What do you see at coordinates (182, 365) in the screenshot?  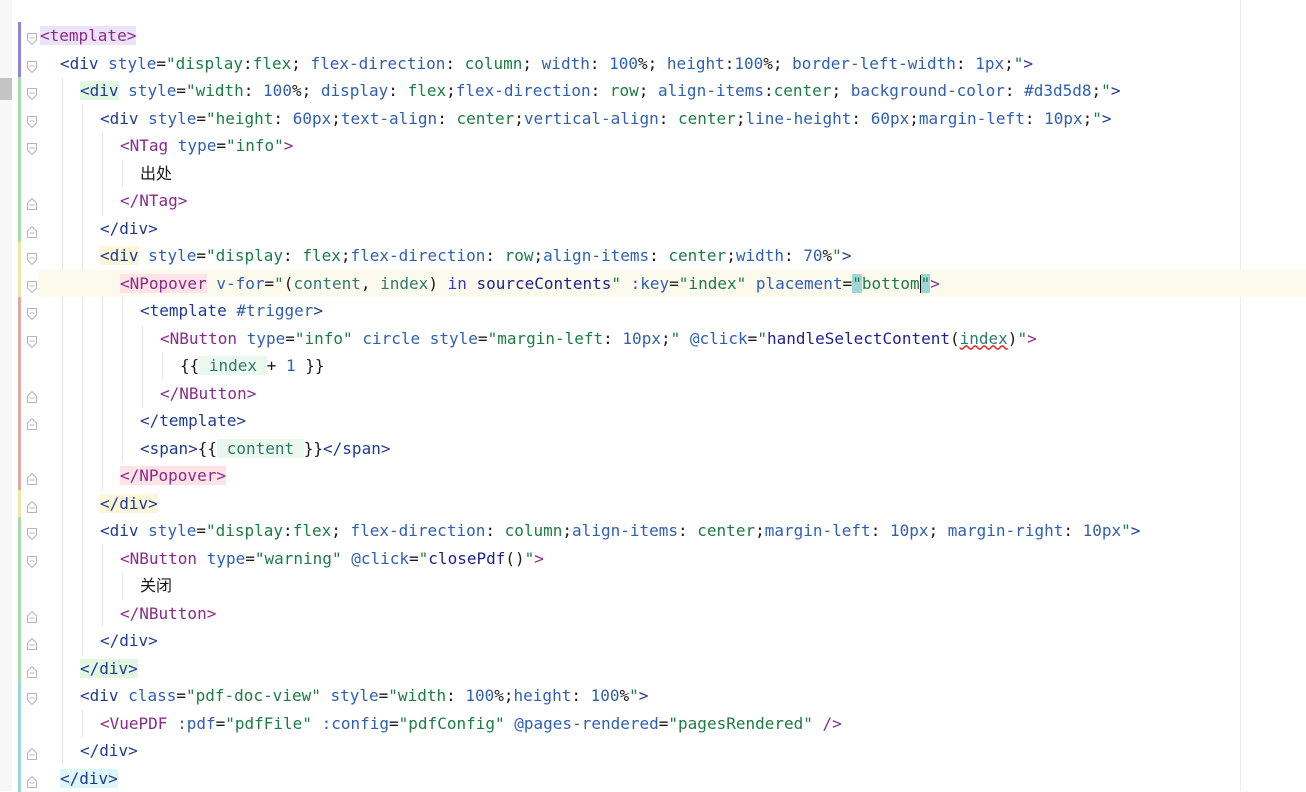 I see `code-line: {{ index + 1 }}` at bounding box center [182, 365].